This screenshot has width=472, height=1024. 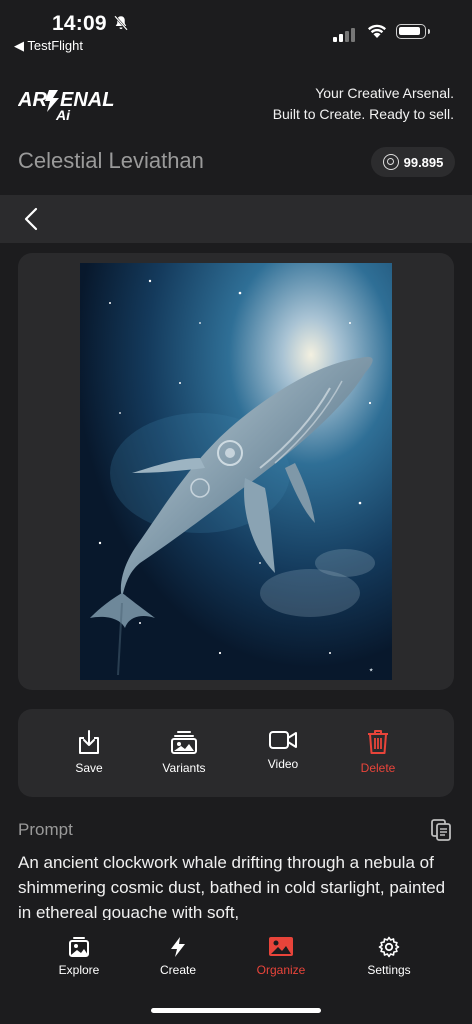 I want to click on wifi-icon, so click(x=377, y=31).